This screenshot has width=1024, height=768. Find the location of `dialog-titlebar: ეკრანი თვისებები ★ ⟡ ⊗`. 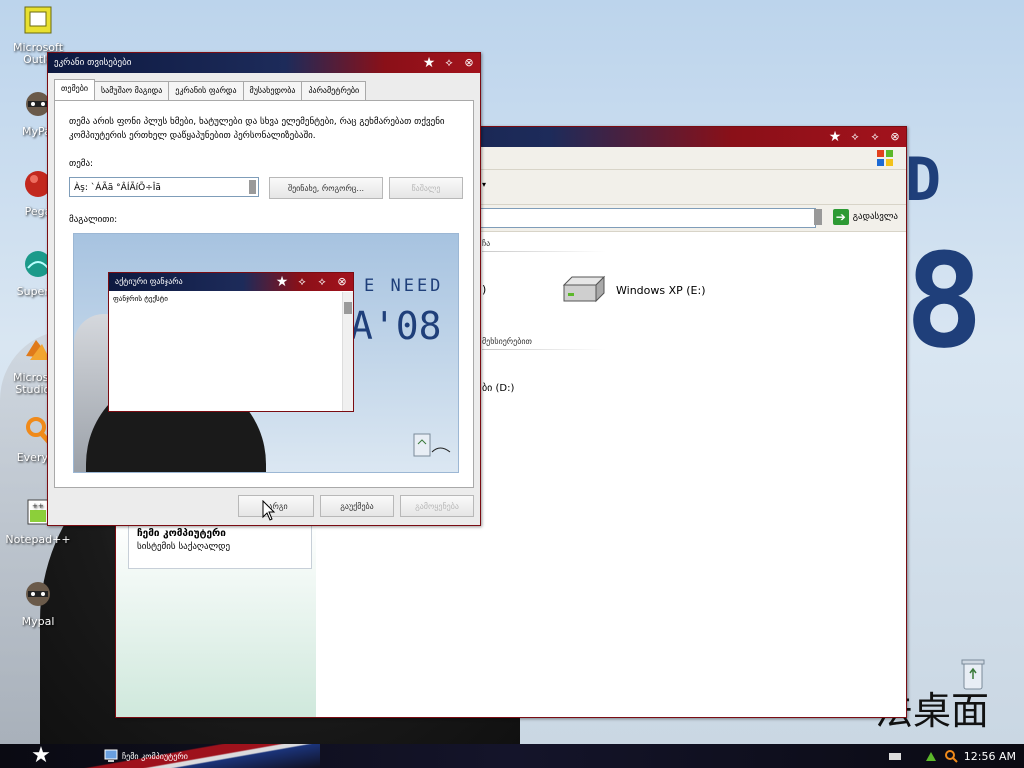

dialog-titlebar: ეკრანი თვისებები ★ ⟡ ⊗ is located at coordinates (264, 63).